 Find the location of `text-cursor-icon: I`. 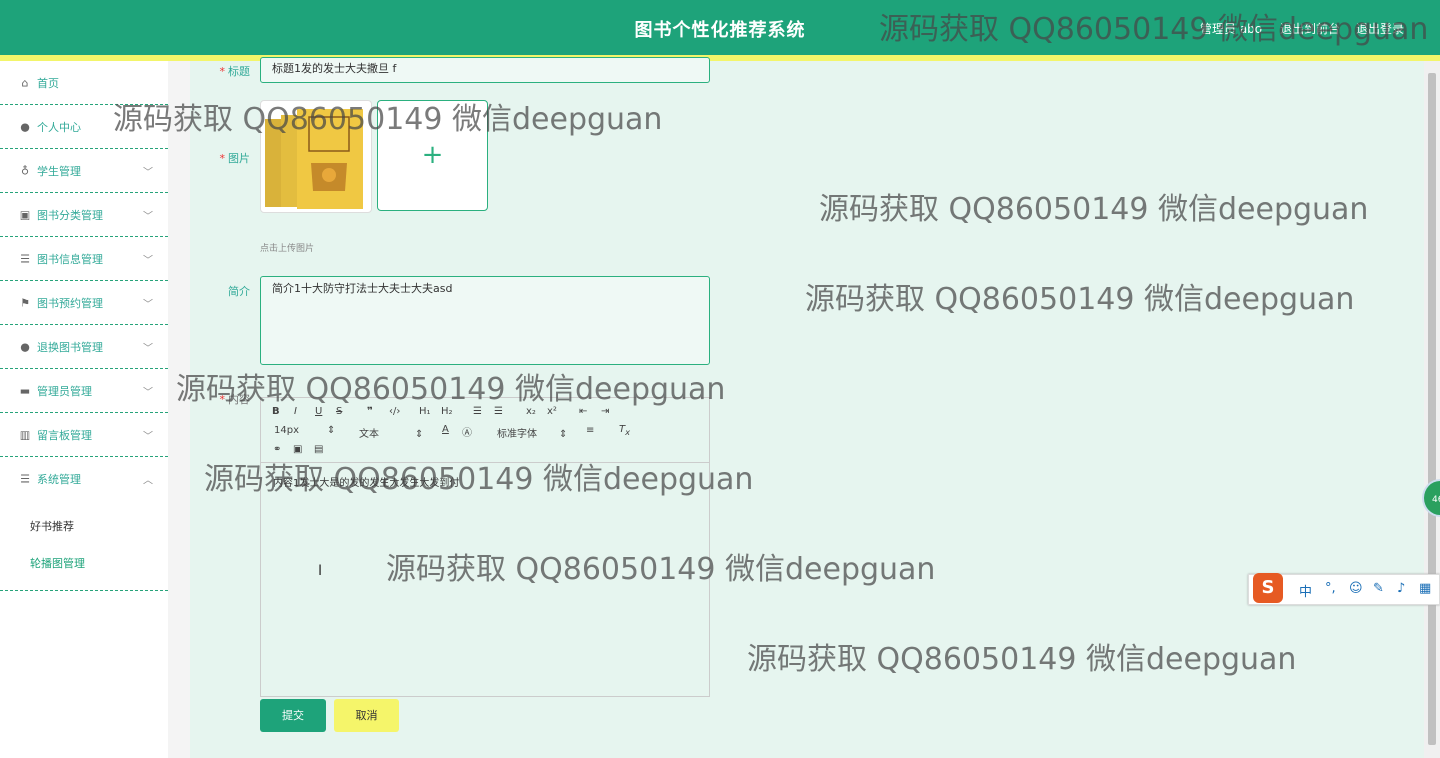

text-cursor-icon: I is located at coordinates (320, 571).